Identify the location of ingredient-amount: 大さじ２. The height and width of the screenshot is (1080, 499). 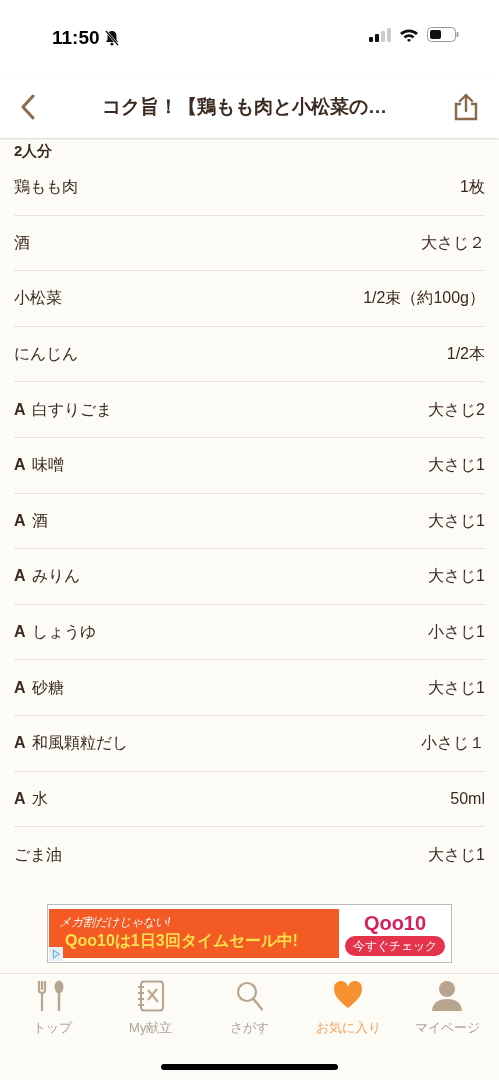
(453, 242).